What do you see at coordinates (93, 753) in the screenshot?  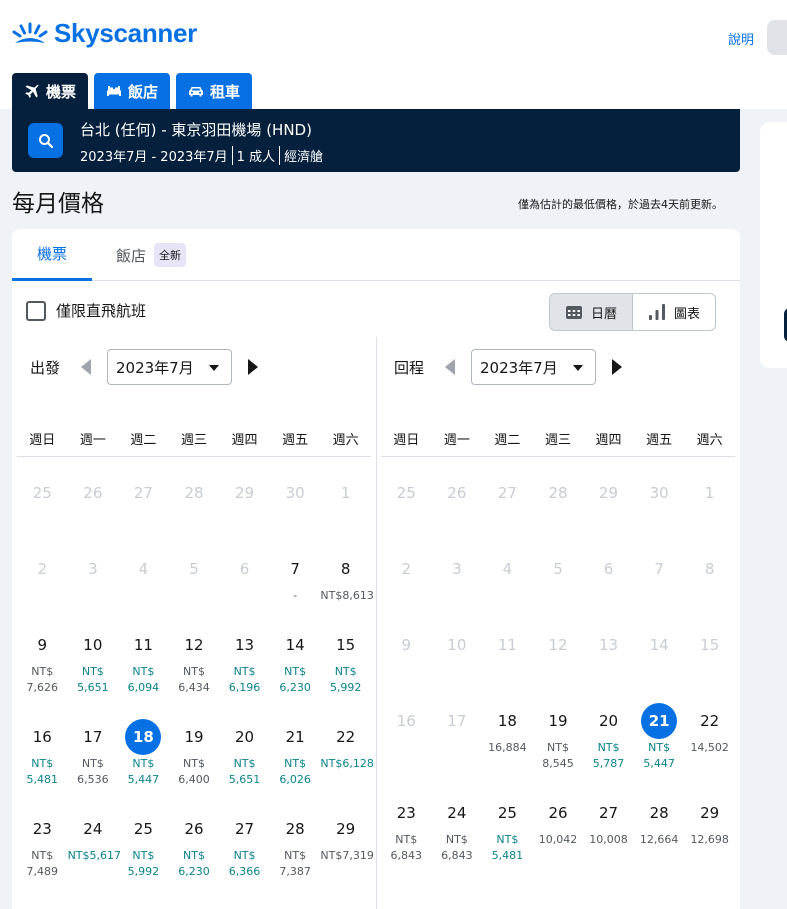 I see `departure-day-cell: 17 NT$ 6,536` at bounding box center [93, 753].